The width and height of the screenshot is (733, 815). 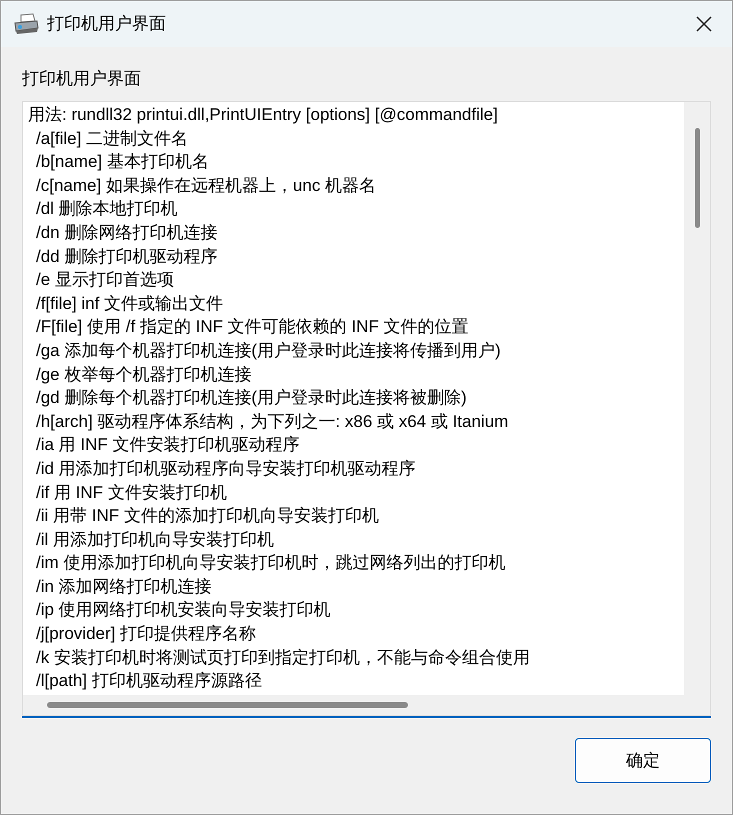 What do you see at coordinates (168, 444) in the screenshot?
I see `text-line: /ia 用 INF 文件安装打印机驱动程序` at bounding box center [168, 444].